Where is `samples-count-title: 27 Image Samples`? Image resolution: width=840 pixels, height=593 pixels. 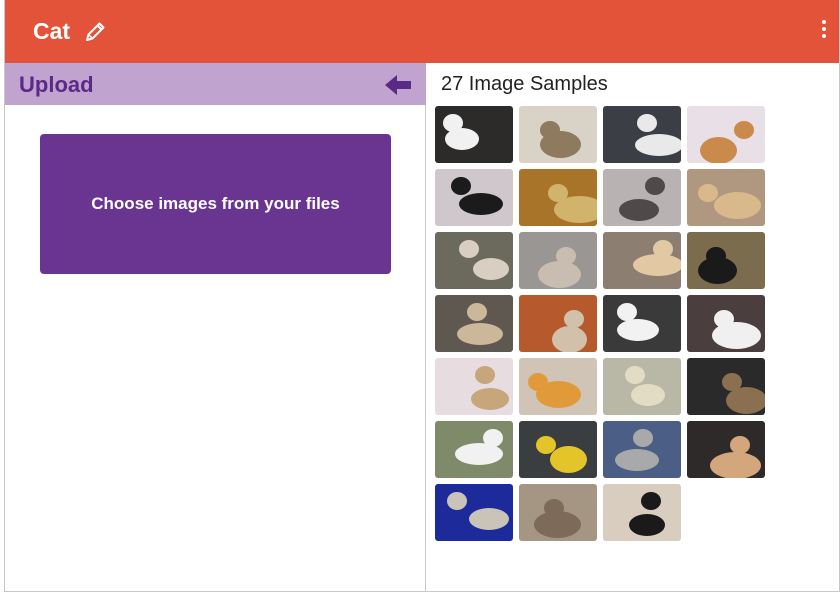
samples-count-title: 27 Image Samples is located at coordinates (524, 84).